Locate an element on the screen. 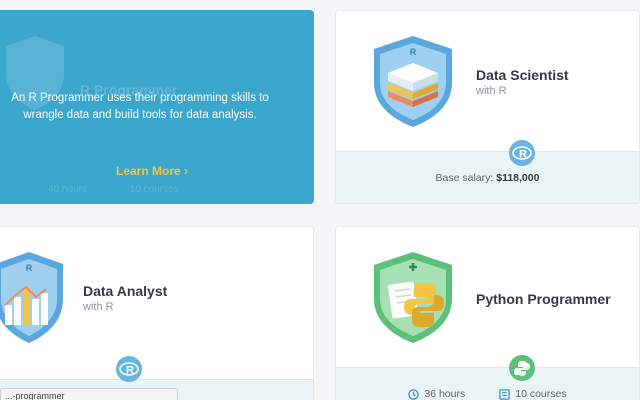 Image resolution: width=640 pixels, height=400 pixels. data-scientist-badge-icon: R is located at coordinates (413, 81).